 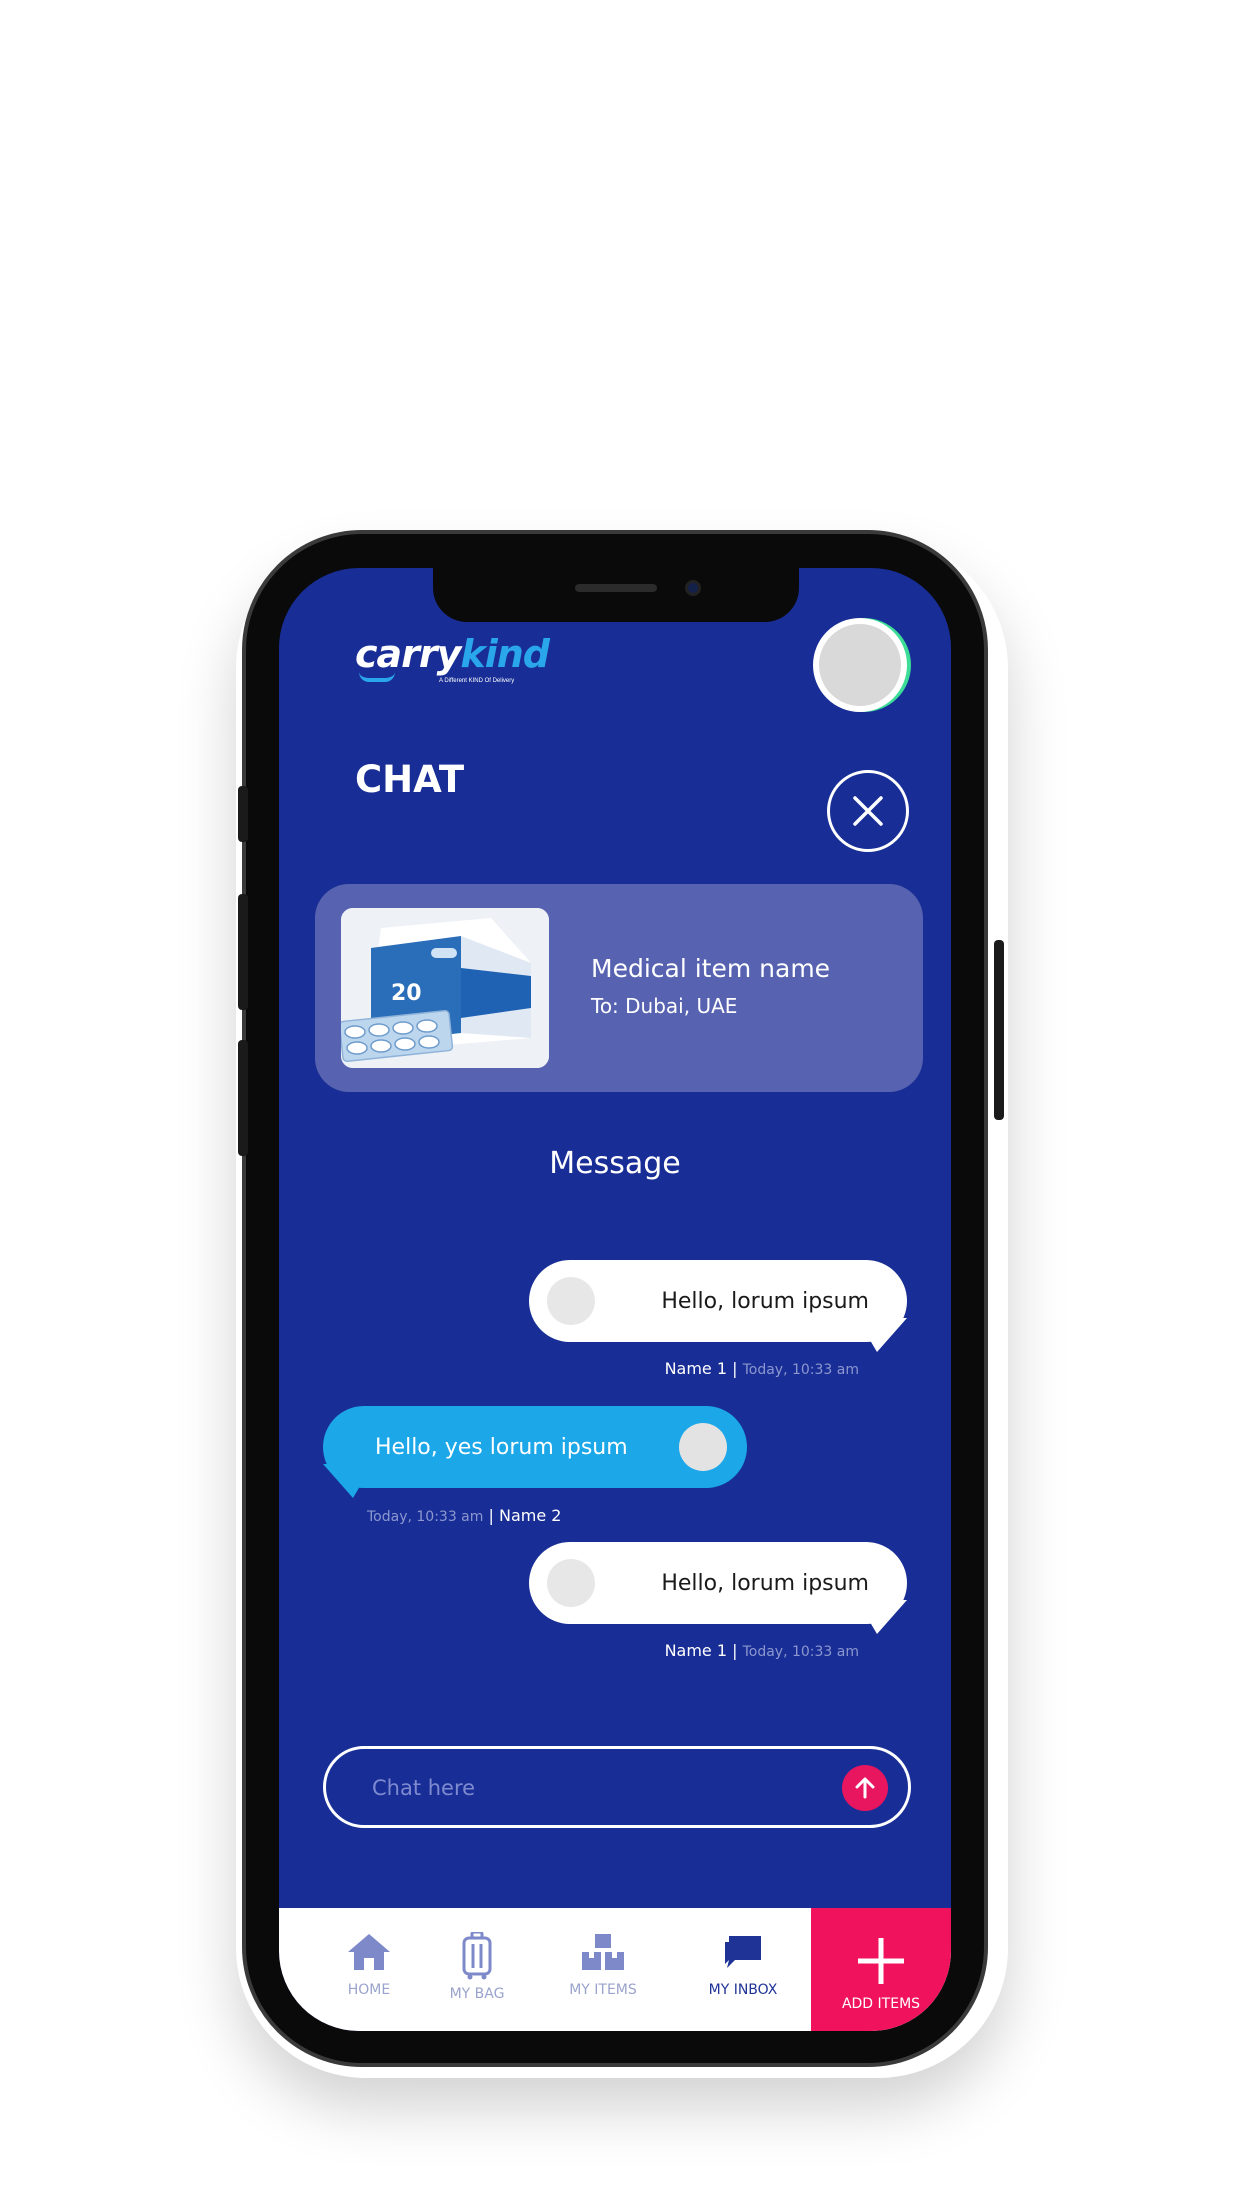 What do you see at coordinates (501, 1447) in the screenshot?
I see `message-text: Hello, yes lorum ipsum` at bounding box center [501, 1447].